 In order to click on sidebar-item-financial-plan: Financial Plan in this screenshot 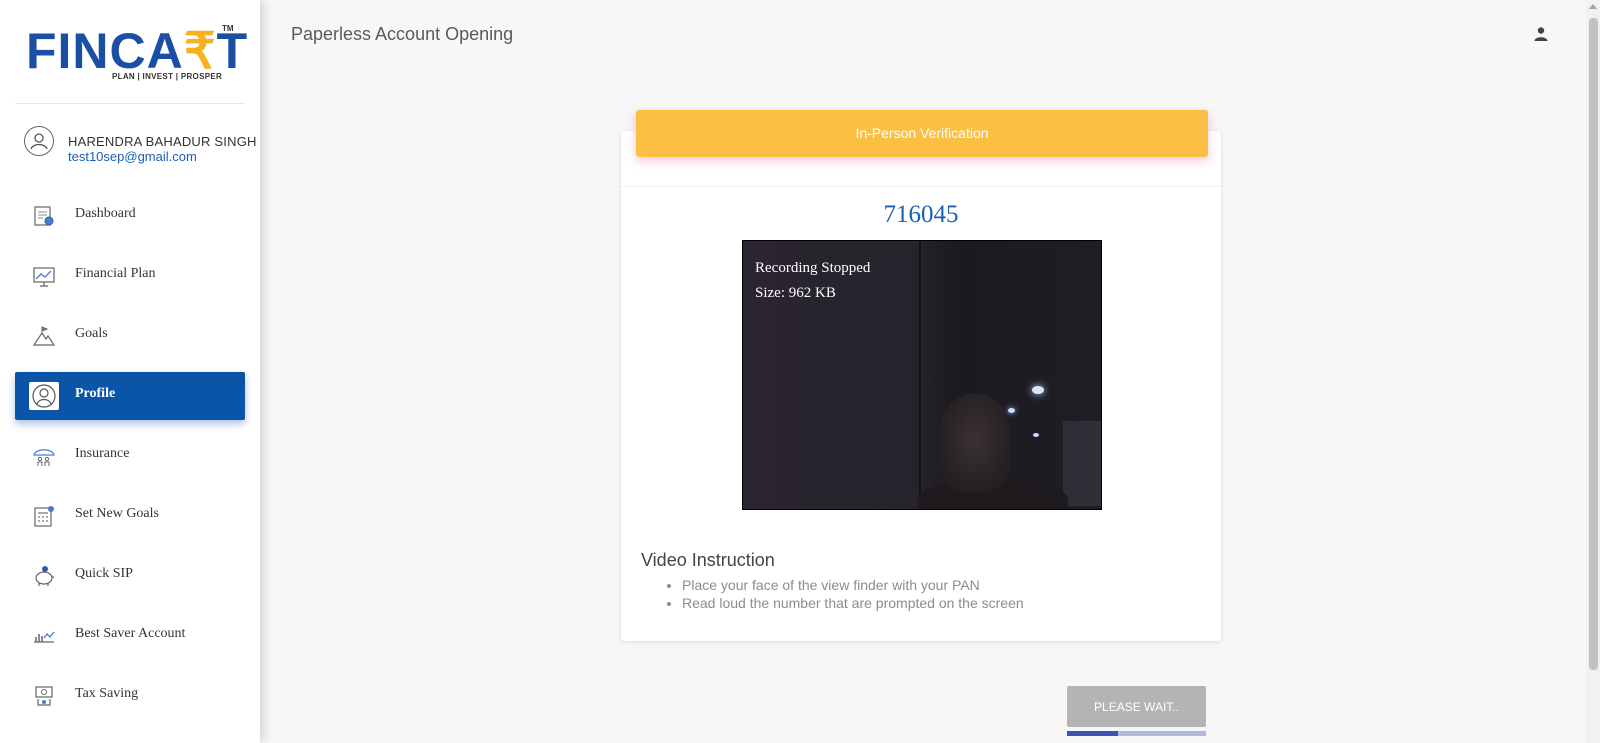, I will do `click(130, 276)`.